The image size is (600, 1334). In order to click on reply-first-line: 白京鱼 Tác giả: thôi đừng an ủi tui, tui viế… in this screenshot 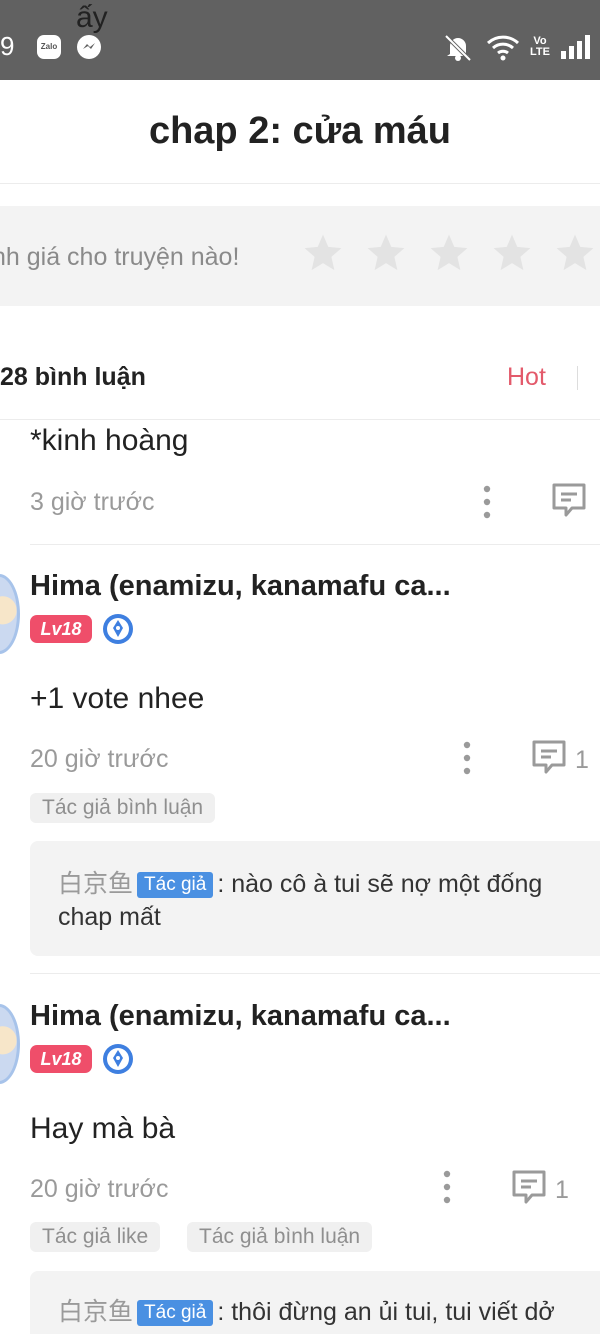, I will do `click(306, 1312)`.